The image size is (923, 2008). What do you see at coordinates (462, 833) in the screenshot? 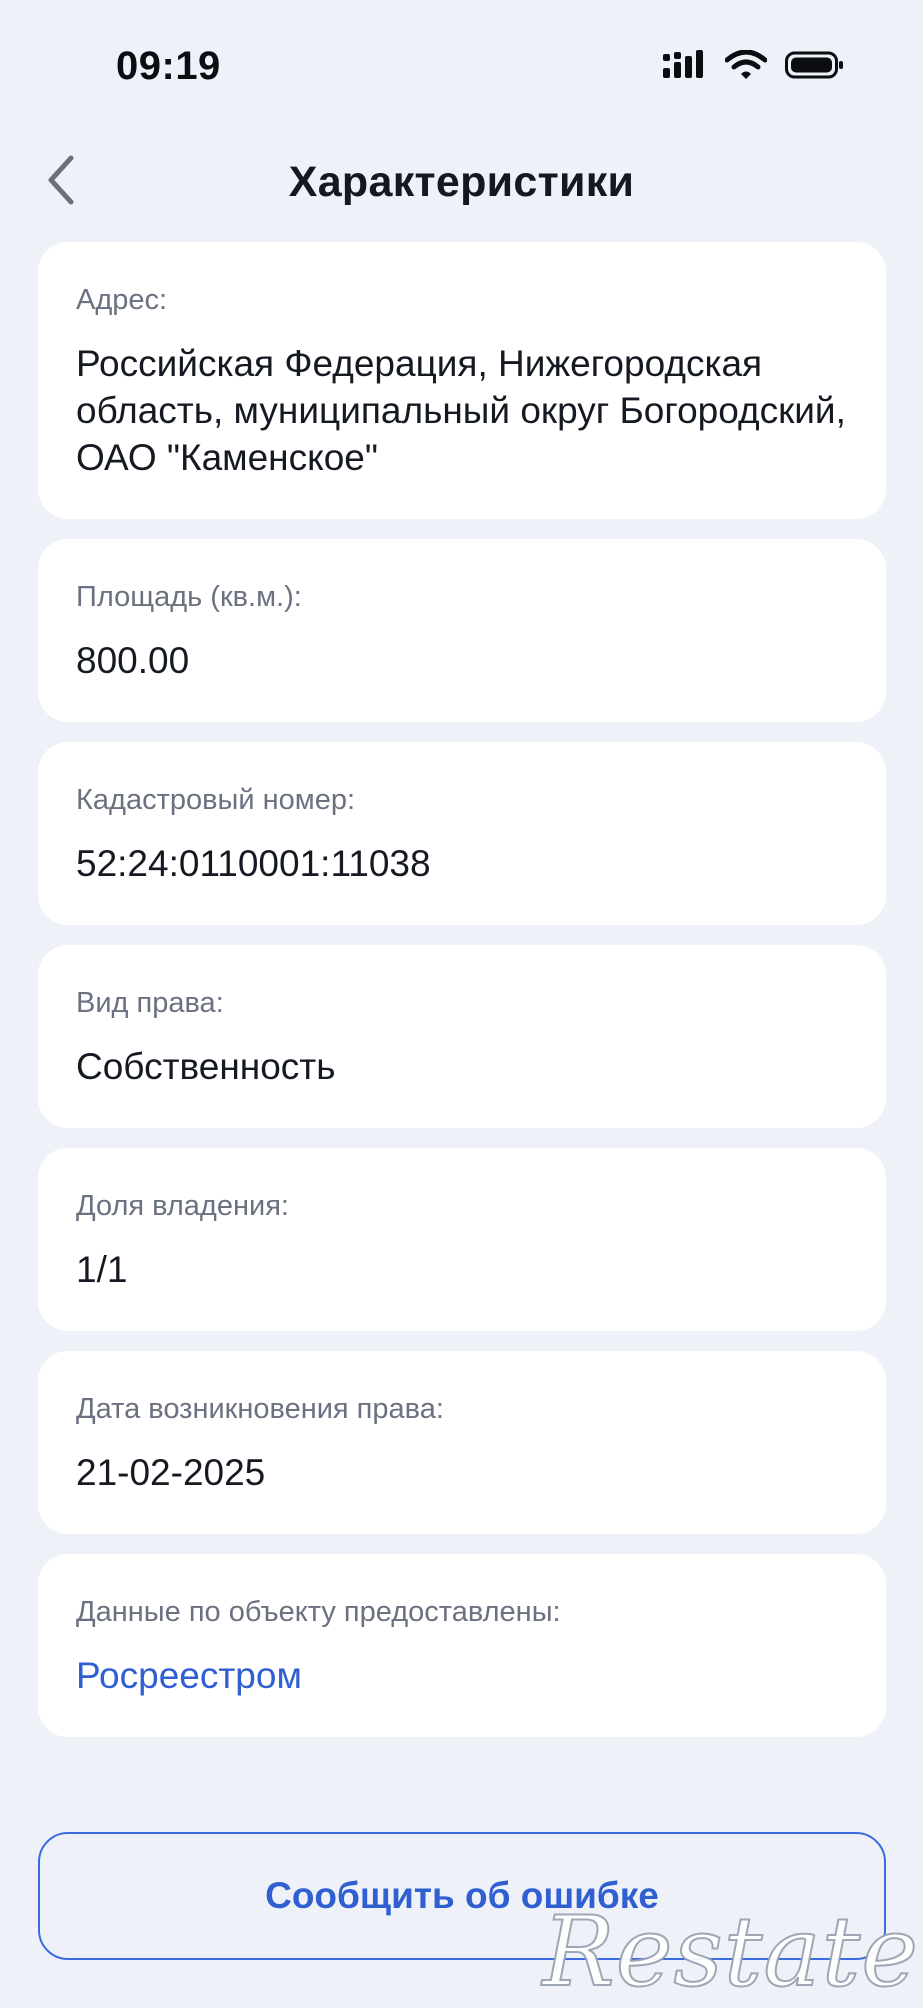
I see `cadastral-number-card: Кадастровый номер: 52:24:0110001:11038` at bounding box center [462, 833].